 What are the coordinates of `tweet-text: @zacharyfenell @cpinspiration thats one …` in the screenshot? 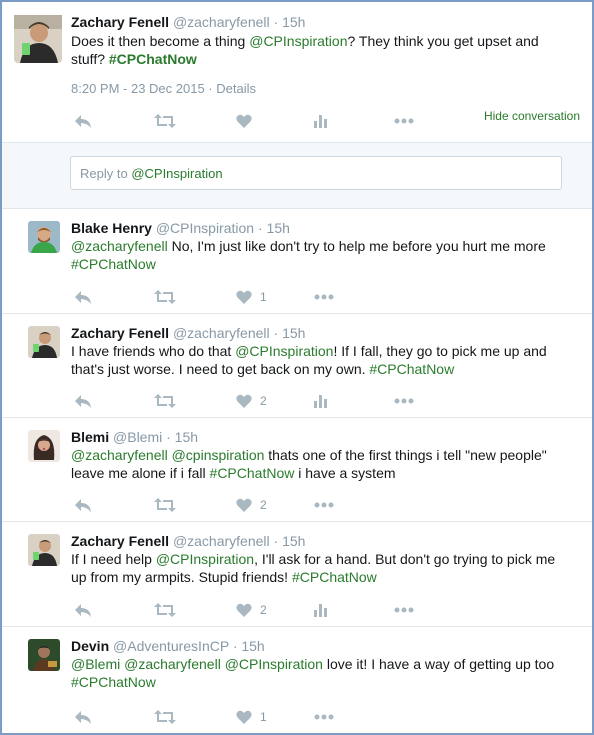 It's located at (321, 464).